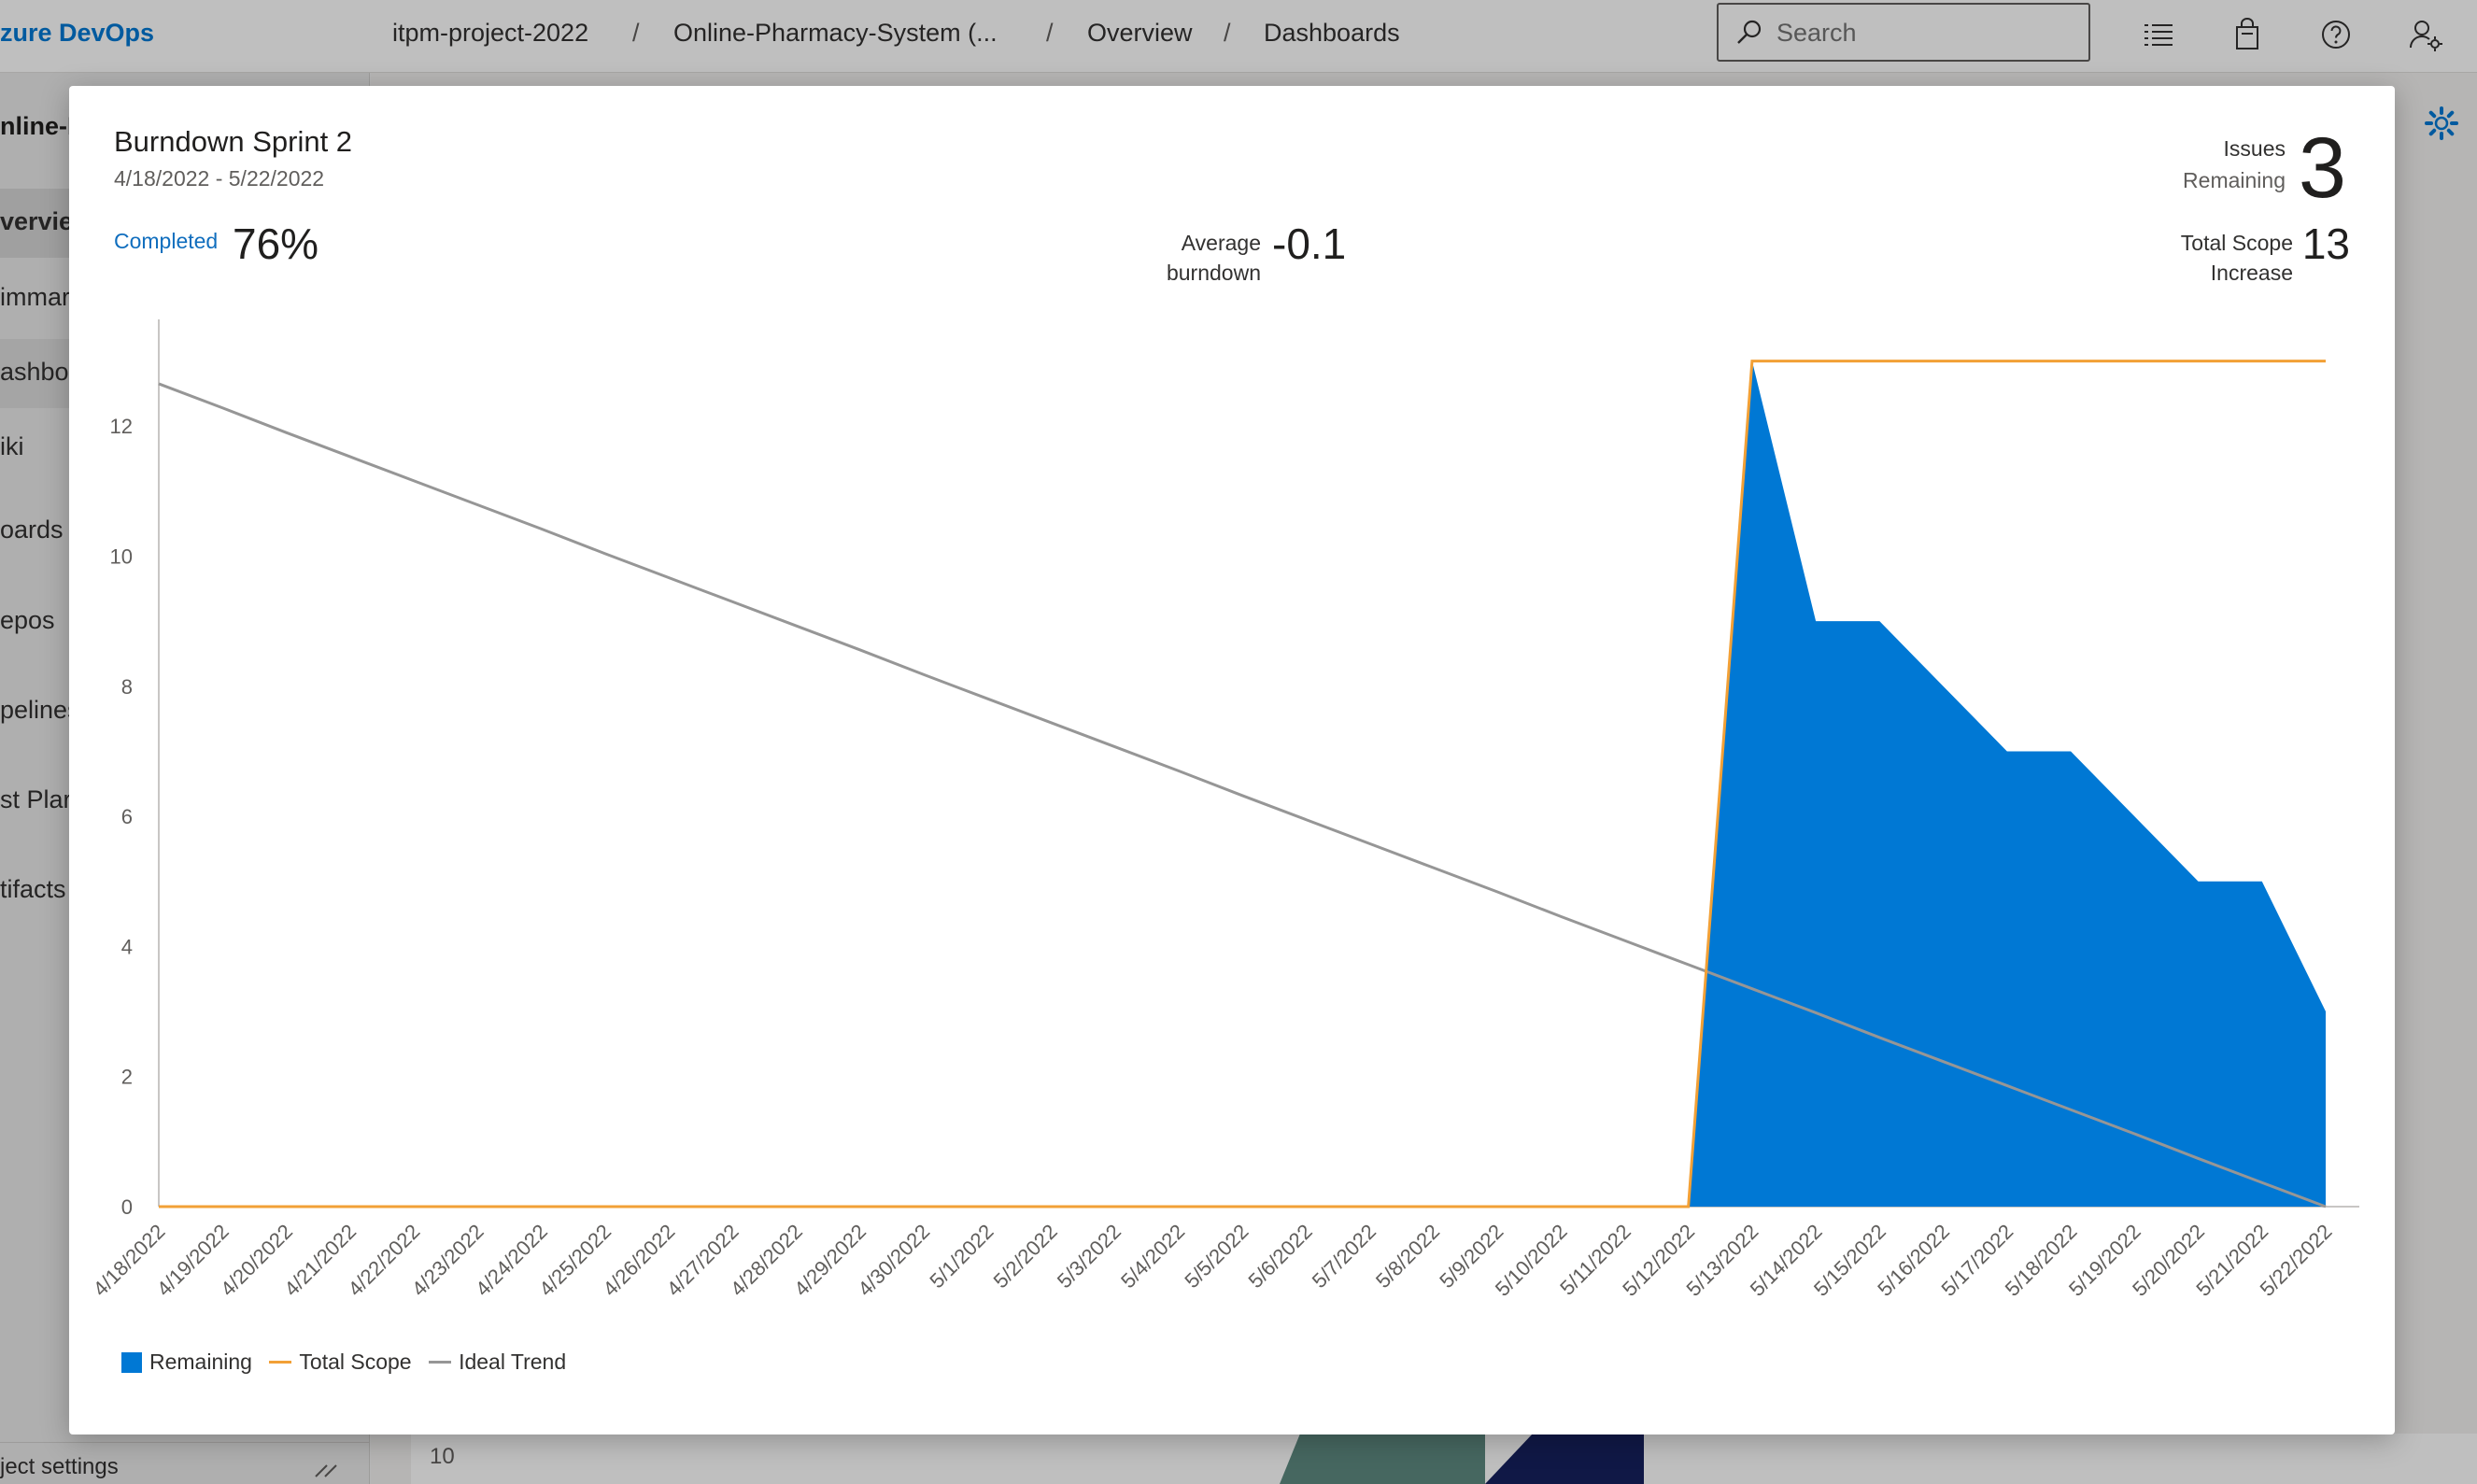 The width and height of the screenshot is (2477, 1484). What do you see at coordinates (961, 1256) in the screenshot?
I see `x-tick-label: 5/1/2022` at bounding box center [961, 1256].